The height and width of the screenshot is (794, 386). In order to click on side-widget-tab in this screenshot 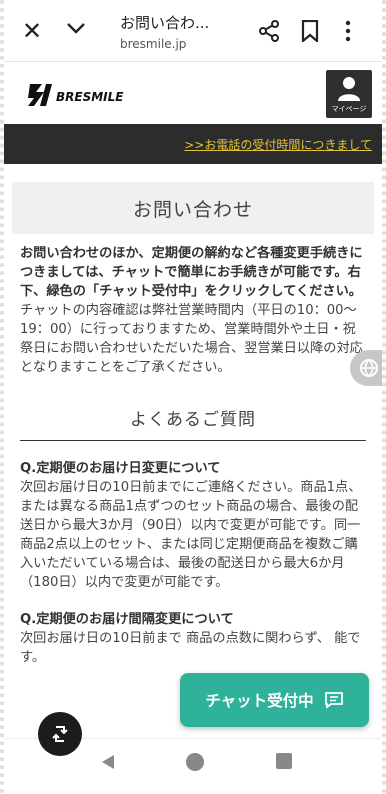, I will do `click(366, 368)`.